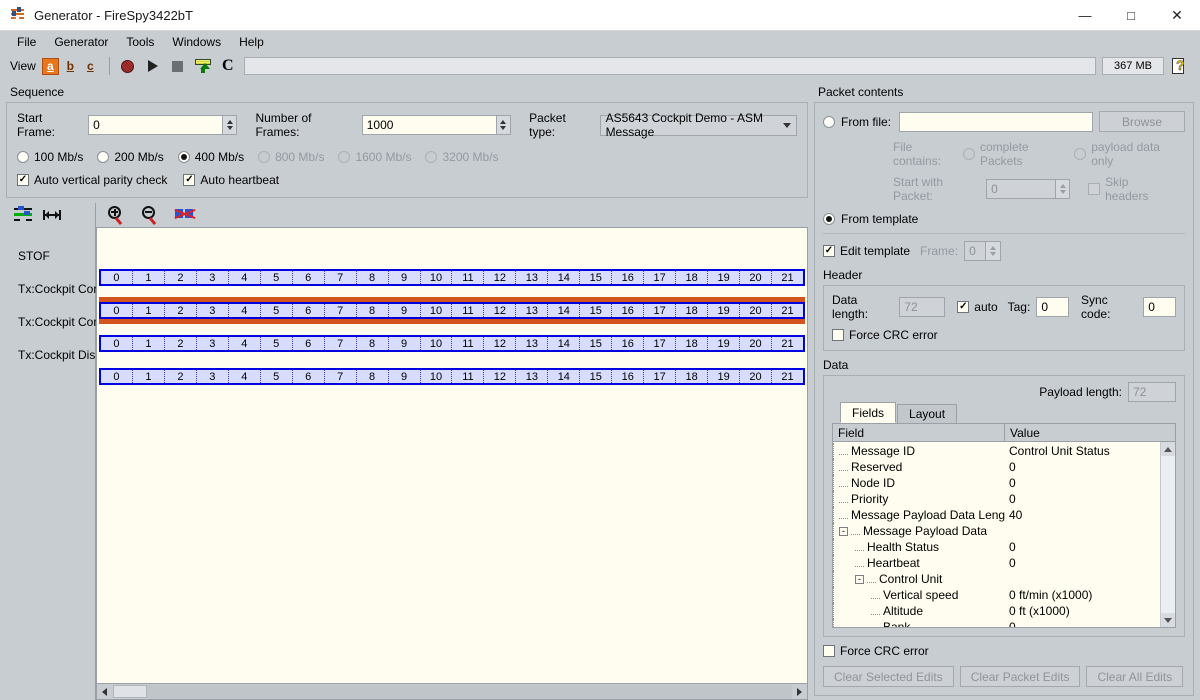 This screenshot has height=700, width=1200. I want to click on auto-heartbeat-checkbox: ✓, so click(189, 180).